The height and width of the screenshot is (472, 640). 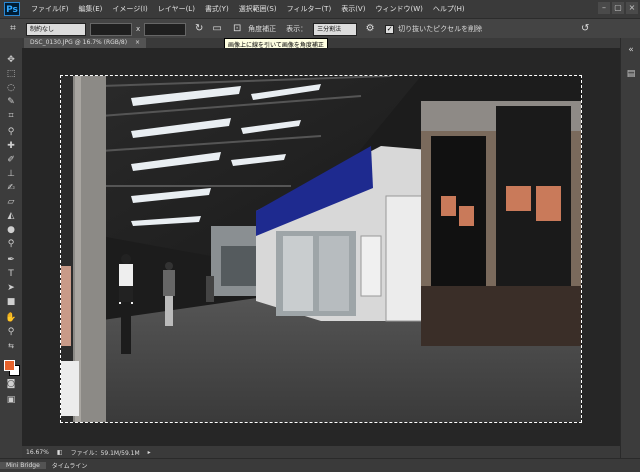 I want to click on brush-tool-icon: ✐, so click(x=11, y=160).